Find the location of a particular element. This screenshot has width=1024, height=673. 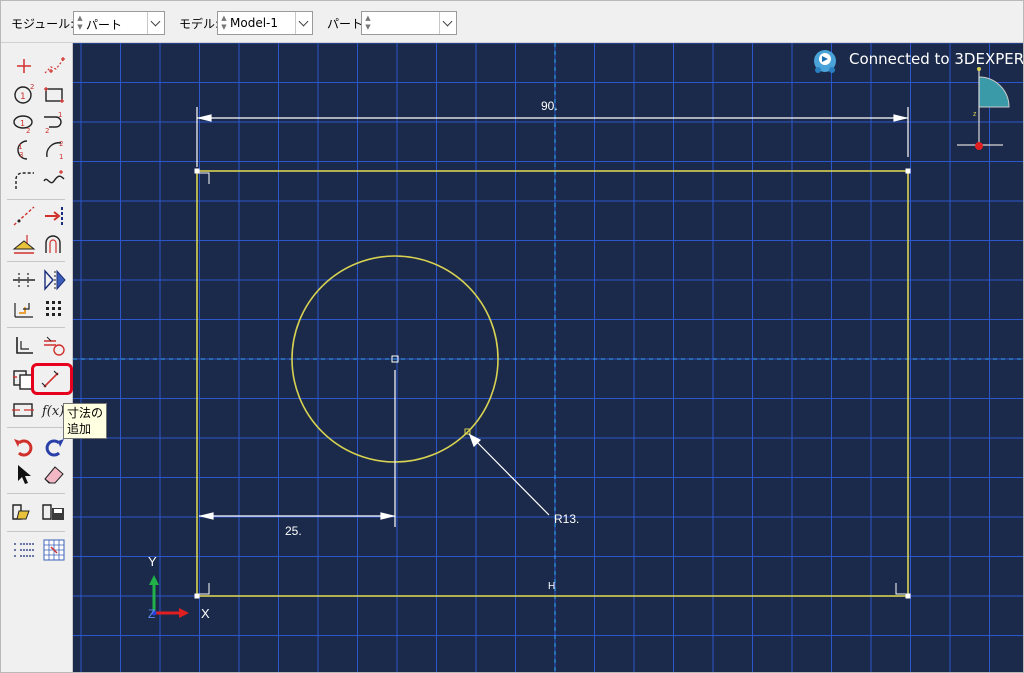

3dexperience-logo-icon is located at coordinates (825, 61).